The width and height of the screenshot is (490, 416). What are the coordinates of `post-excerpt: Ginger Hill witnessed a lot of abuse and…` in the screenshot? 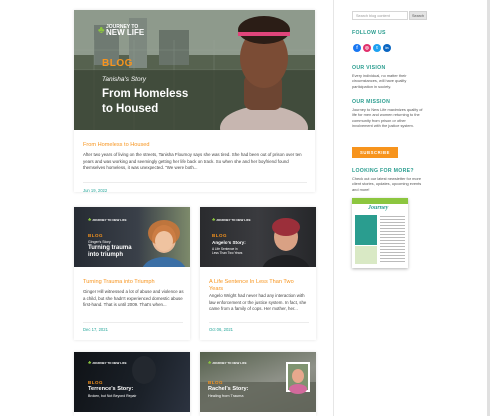 It's located at (133, 298).